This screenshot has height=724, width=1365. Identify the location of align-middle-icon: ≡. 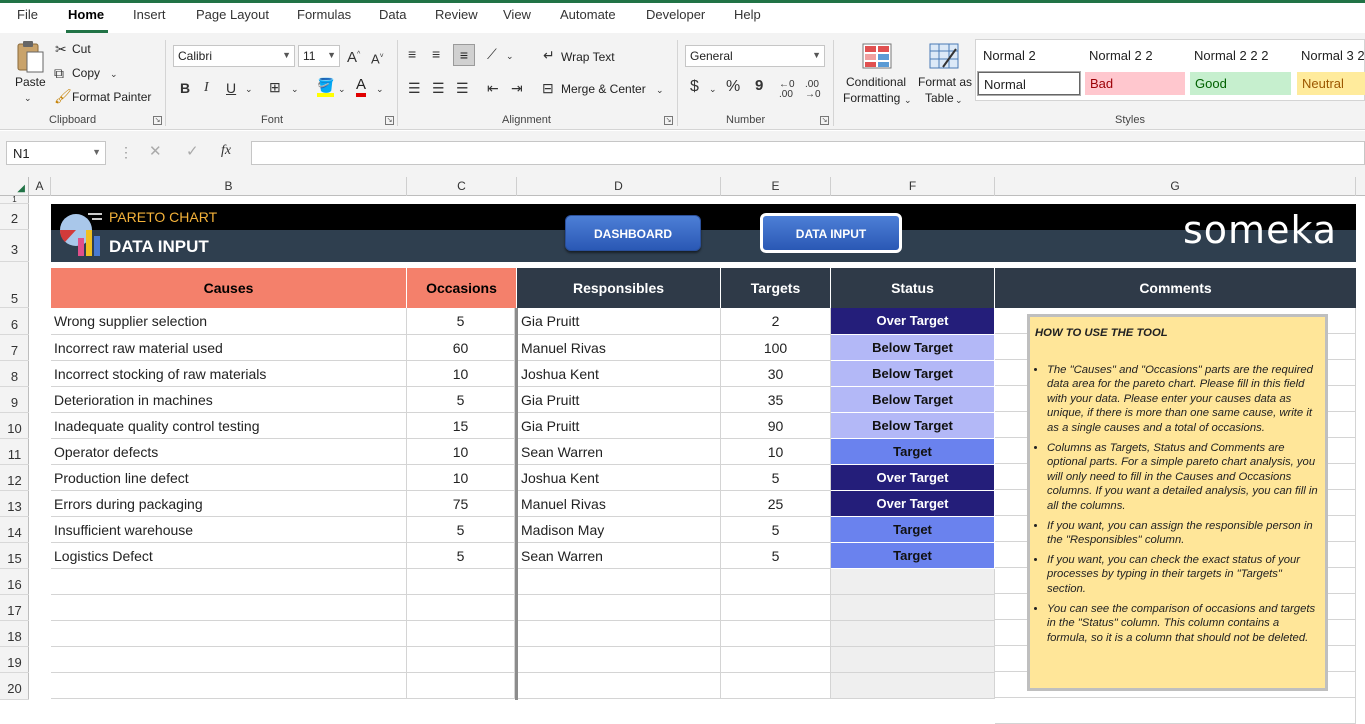
(436, 54).